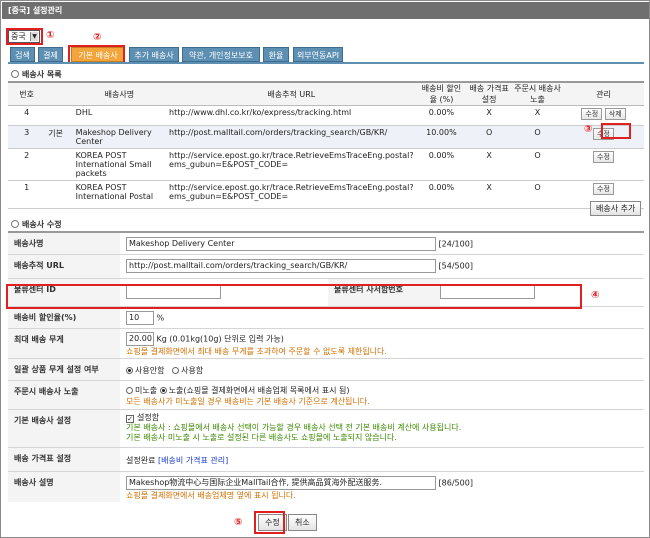 This screenshot has height=538, width=650. Describe the element at coordinates (489, 93) in the screenshot. I see `col-price-table: 배송 가격표 설정` at that location.